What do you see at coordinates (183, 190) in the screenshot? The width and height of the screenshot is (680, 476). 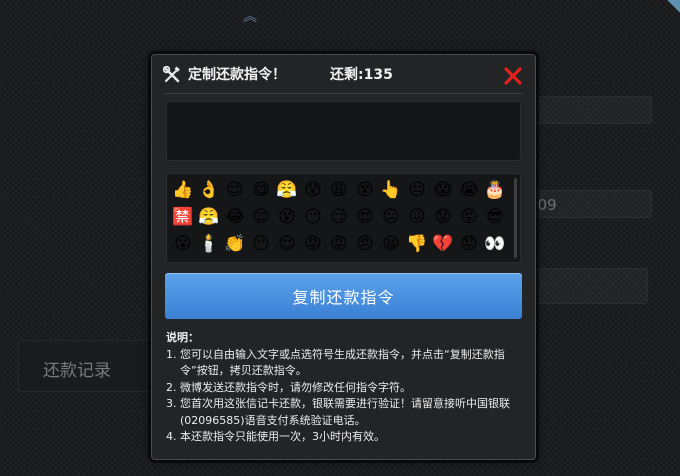 I see `emoji-item: 👍` at bounding box center [183, 190].